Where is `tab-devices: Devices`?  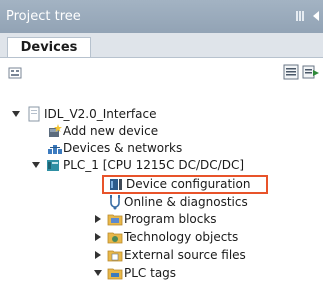 tab-devices: Devices is located at coordinates (49, 47).